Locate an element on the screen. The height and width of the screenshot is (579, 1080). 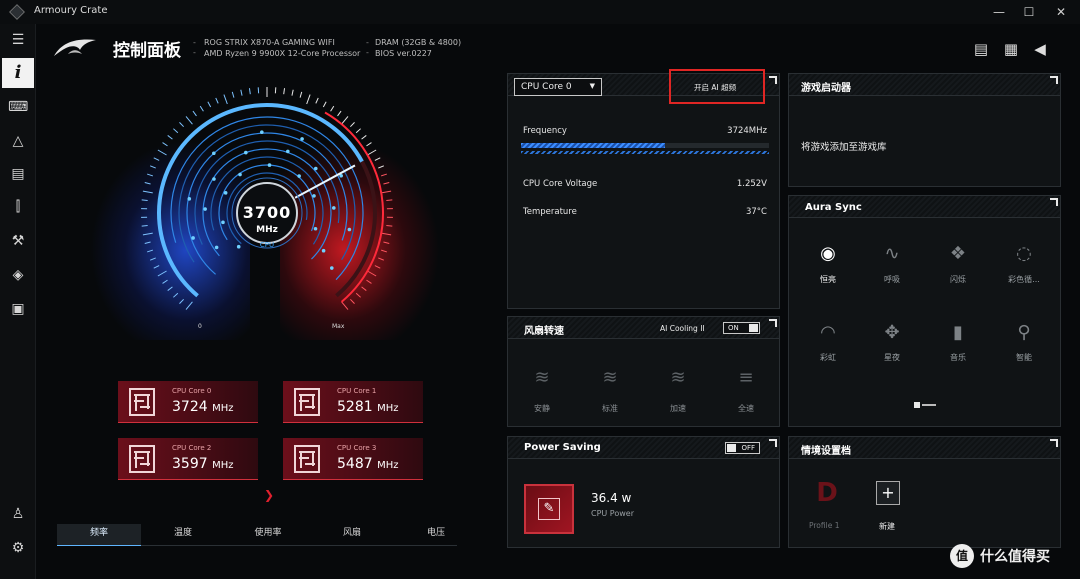
core-value-number: 3724 is located at coordinates (190, 407).